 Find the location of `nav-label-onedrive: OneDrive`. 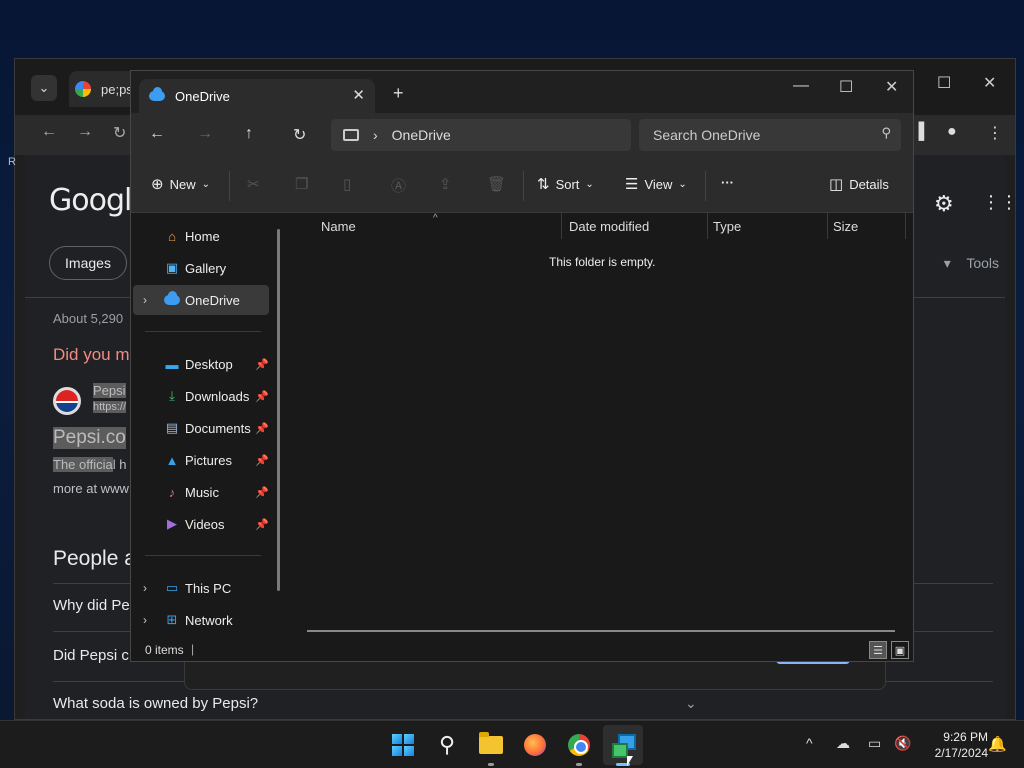

nav-label-onedrive: OneDrive is located at coordinates (212, 300).